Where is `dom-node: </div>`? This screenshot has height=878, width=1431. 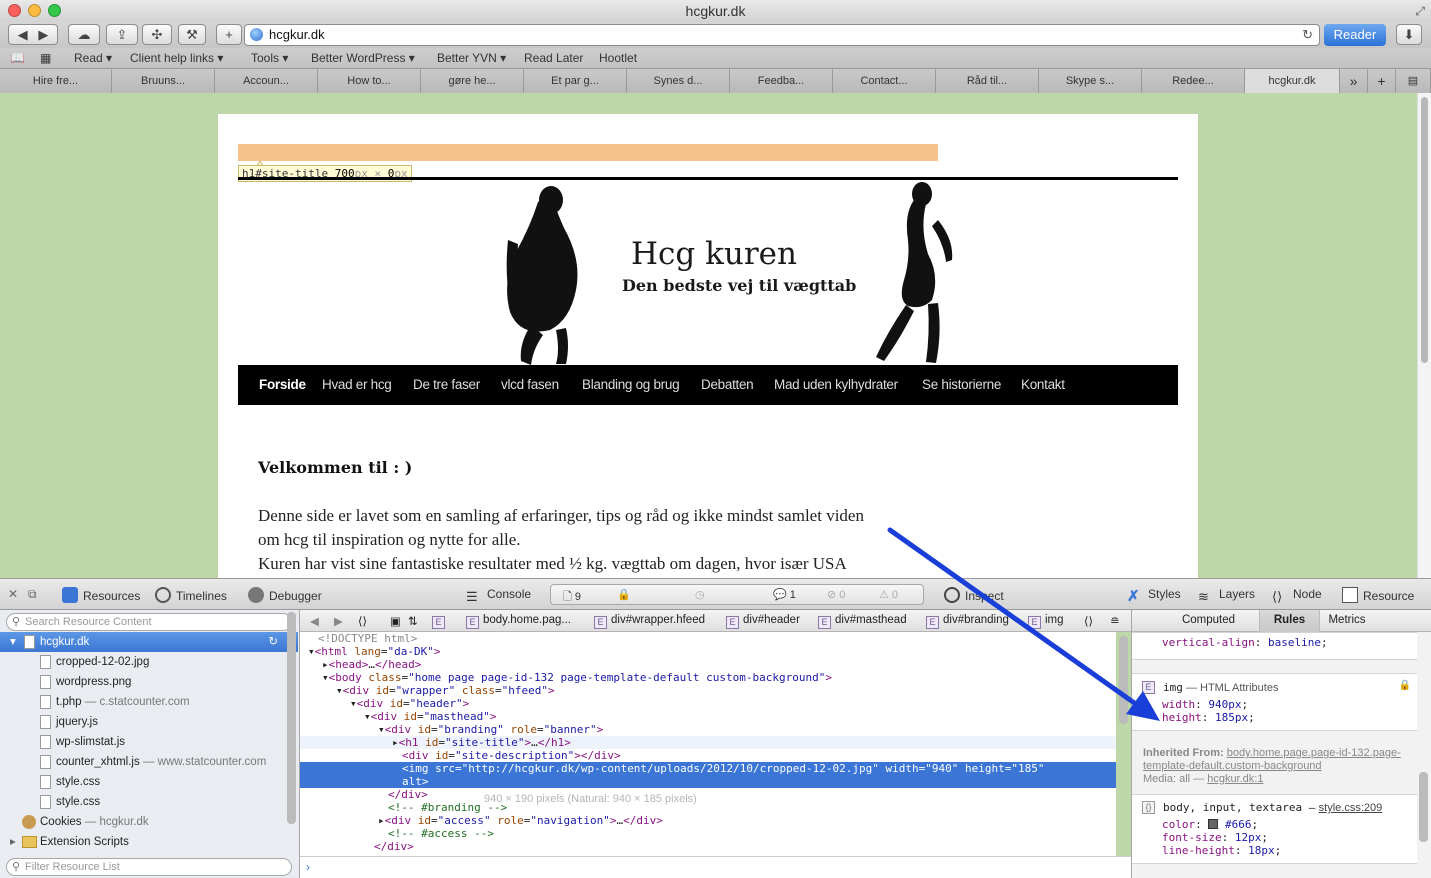 dom-node: </div> is located at coordinates (708, 794).